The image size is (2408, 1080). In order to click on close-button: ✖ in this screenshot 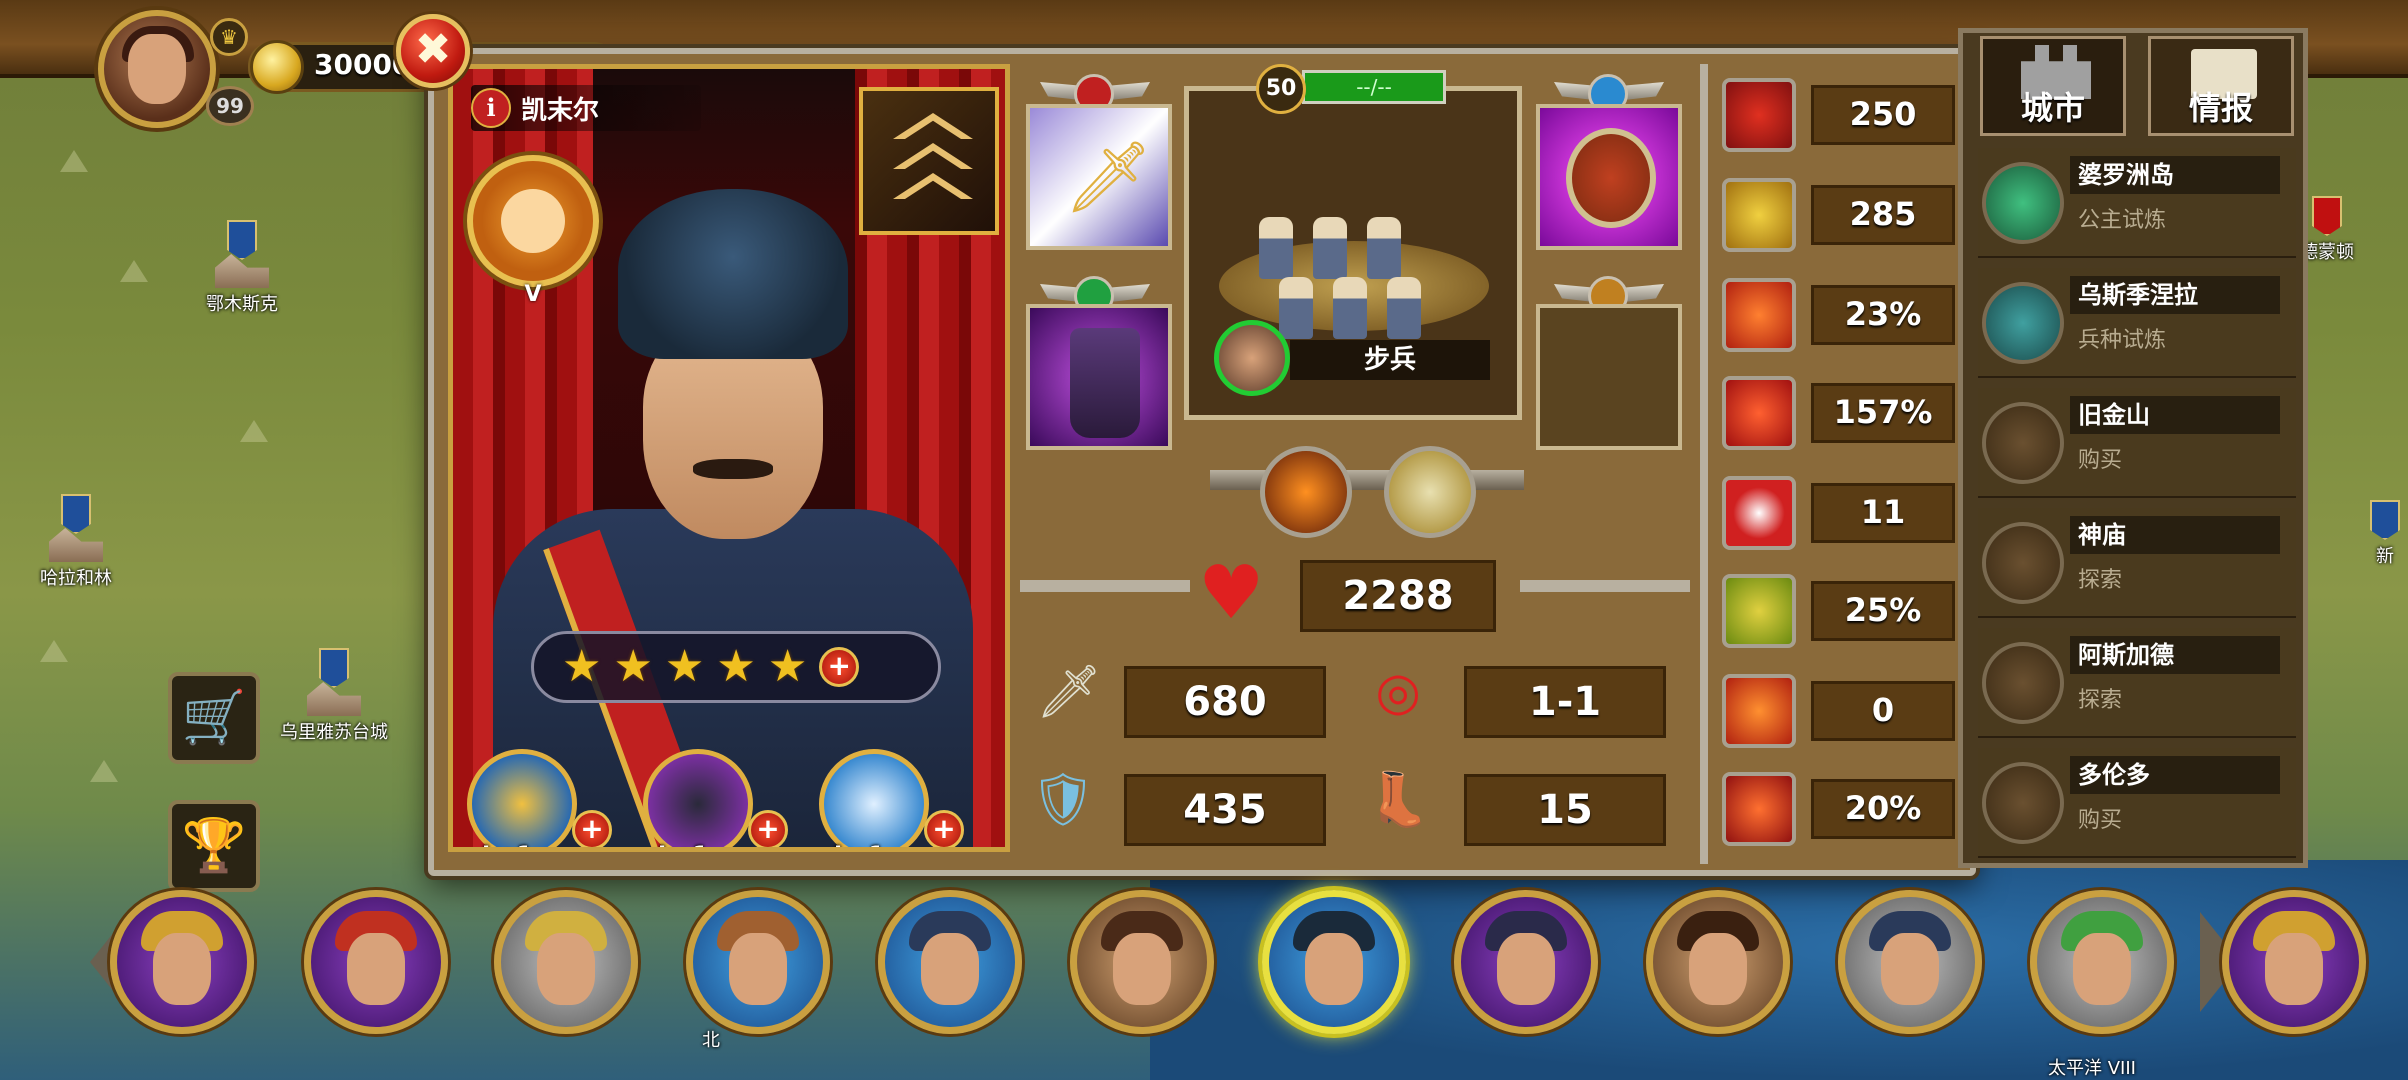, I will do `click(433, 51)`.